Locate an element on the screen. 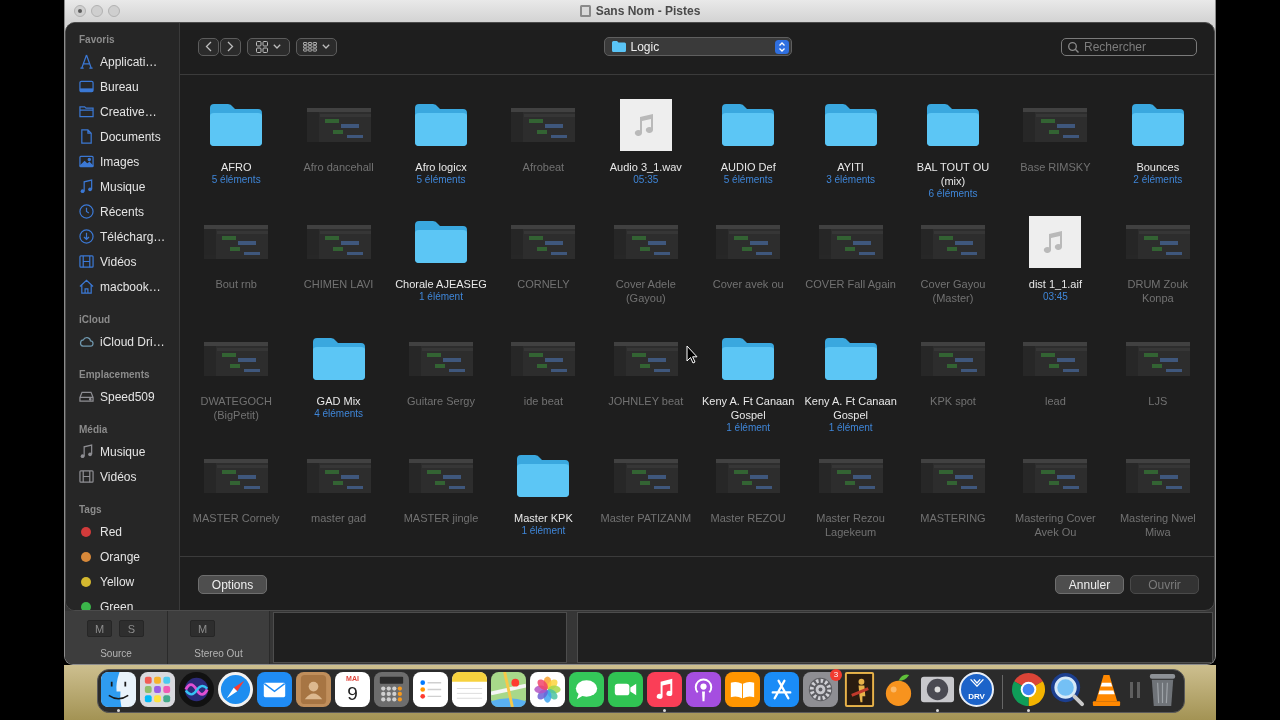 The image size is (1280, 720). file-name: Master KPK is located at coordinates (543, 518).